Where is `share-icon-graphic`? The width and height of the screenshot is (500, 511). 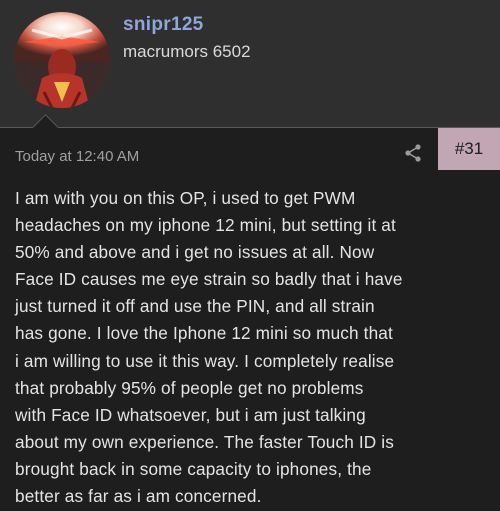 share-icon-graphic is located at coordinates (413, 153).